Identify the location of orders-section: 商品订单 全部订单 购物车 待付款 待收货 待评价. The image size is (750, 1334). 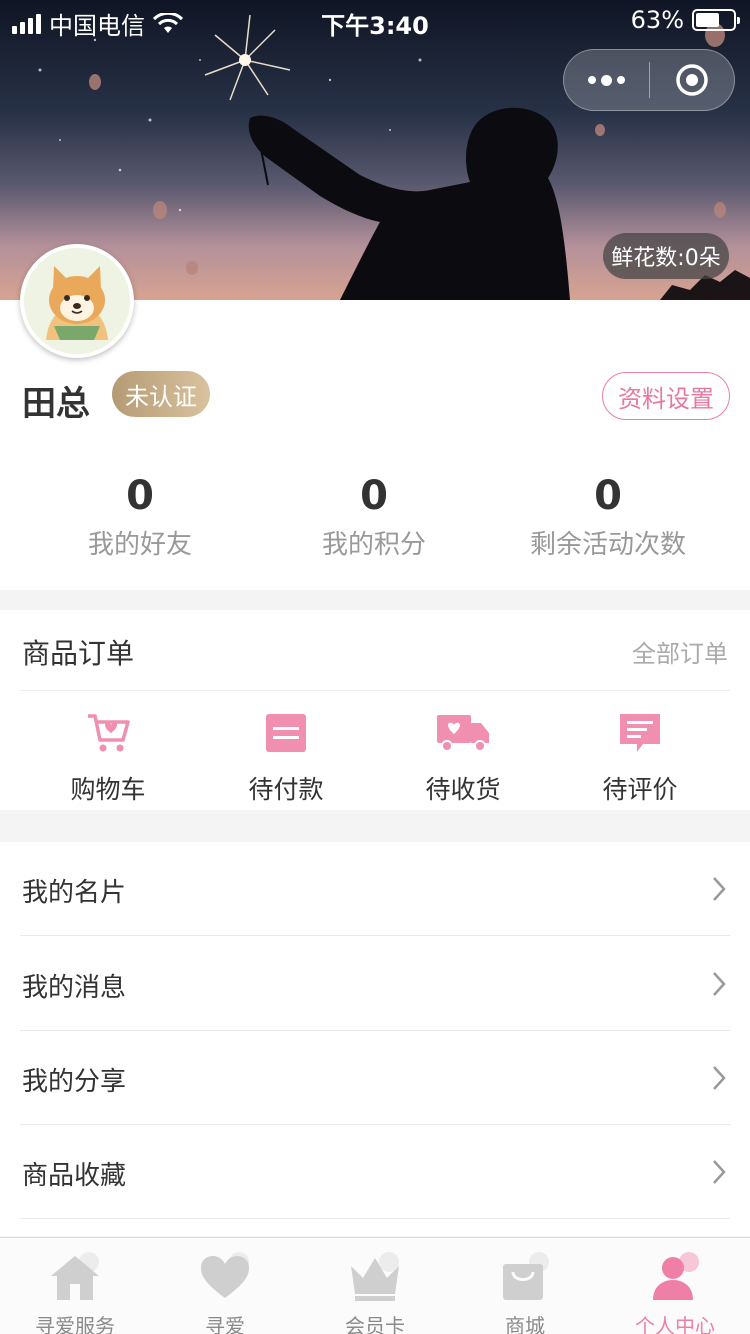
(375, 710).